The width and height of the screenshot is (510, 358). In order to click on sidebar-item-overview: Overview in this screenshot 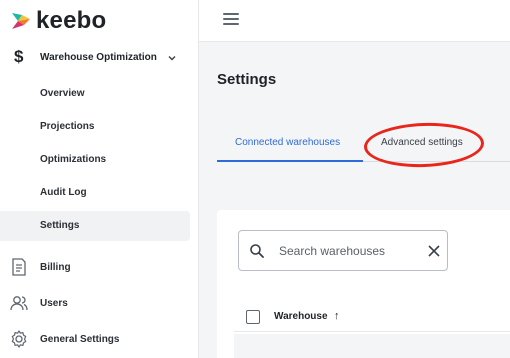, I will do `click(95, 94)`.